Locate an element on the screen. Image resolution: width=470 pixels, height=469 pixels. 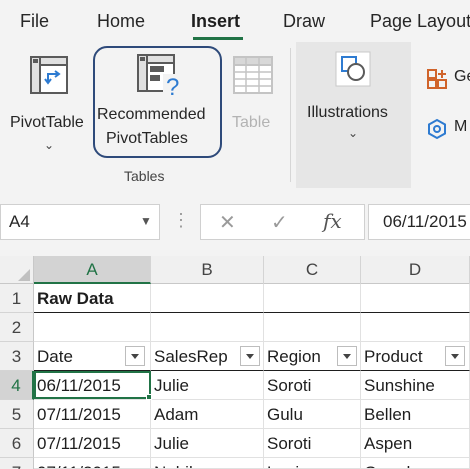
chevron-down-icon: ▼ is located at coordinates (146, 221).